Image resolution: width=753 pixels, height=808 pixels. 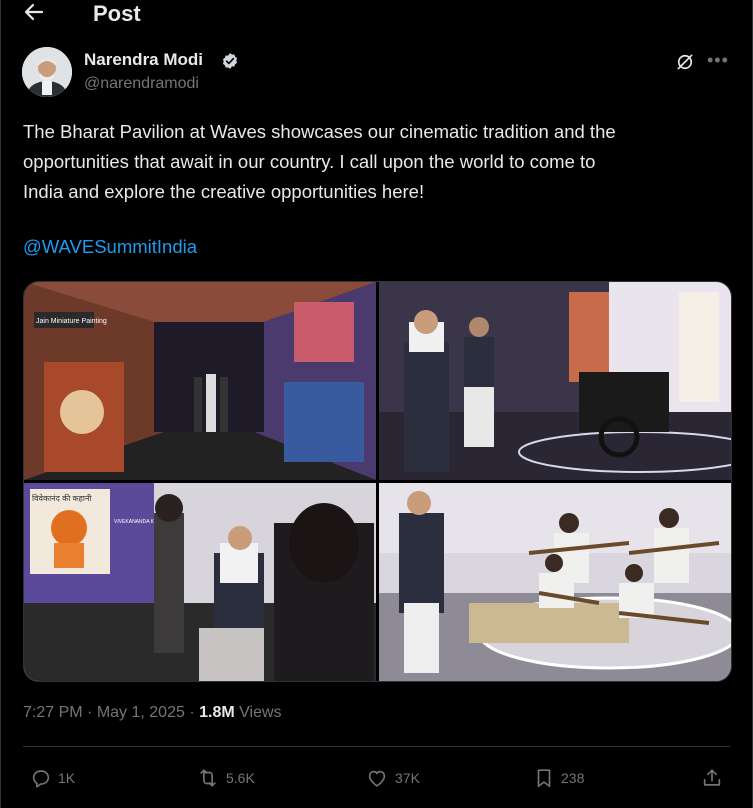 What do you see at coordinates (377, 778) in the screenshot?
I see `heart-icon` at bounding box center [377, 778].